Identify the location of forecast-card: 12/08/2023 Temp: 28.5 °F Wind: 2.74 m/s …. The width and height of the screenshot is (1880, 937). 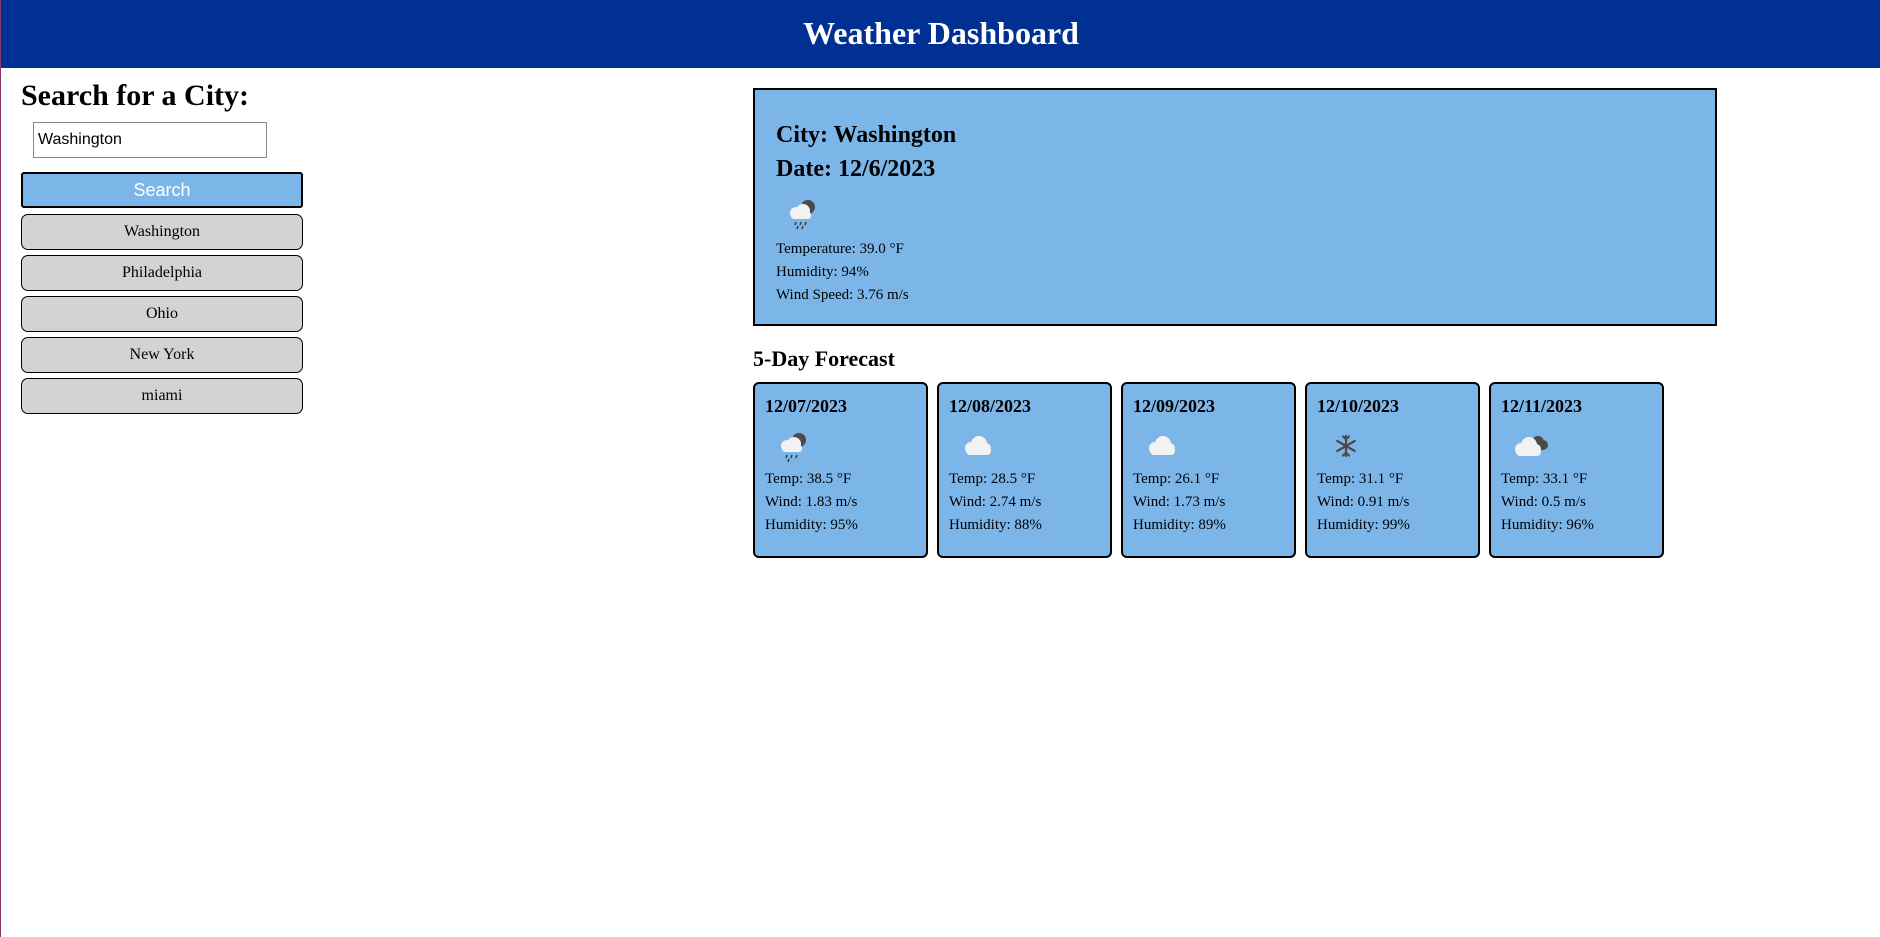
(1024, 470).